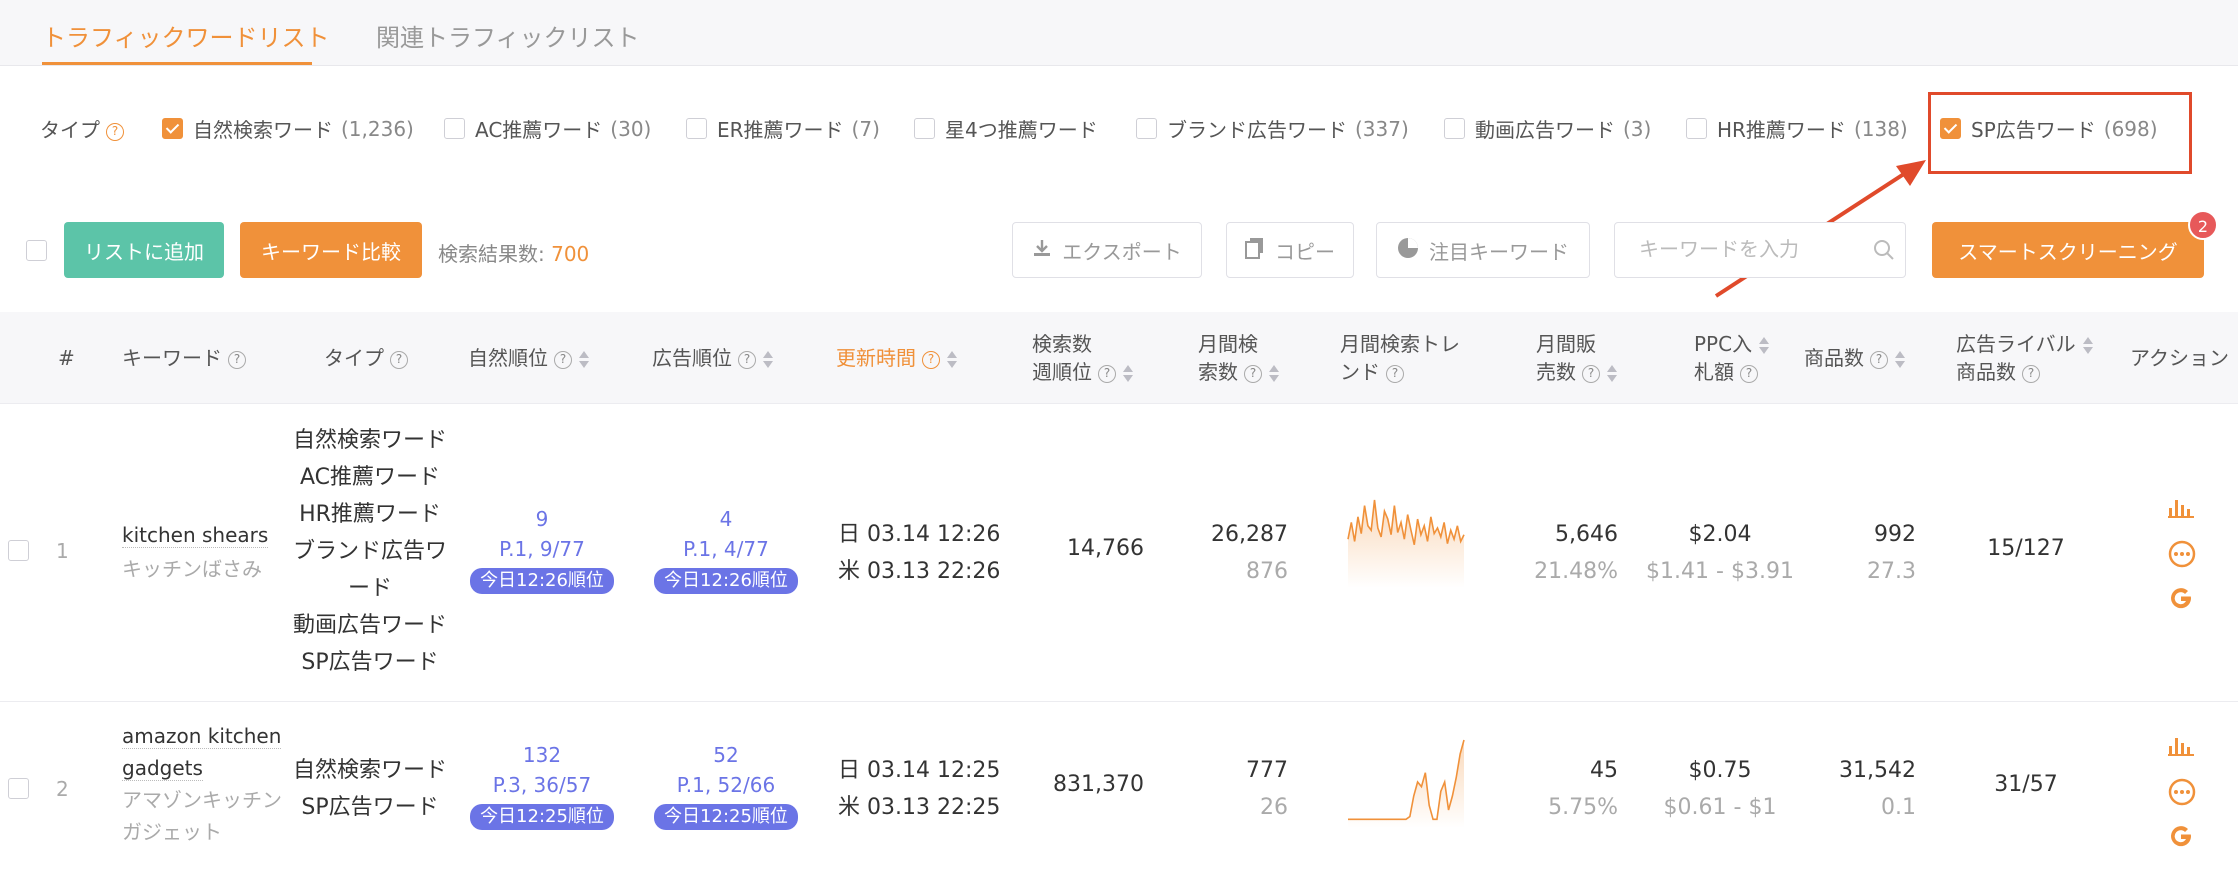  I want to click on copy-button: コピー, so click(1290, 250).